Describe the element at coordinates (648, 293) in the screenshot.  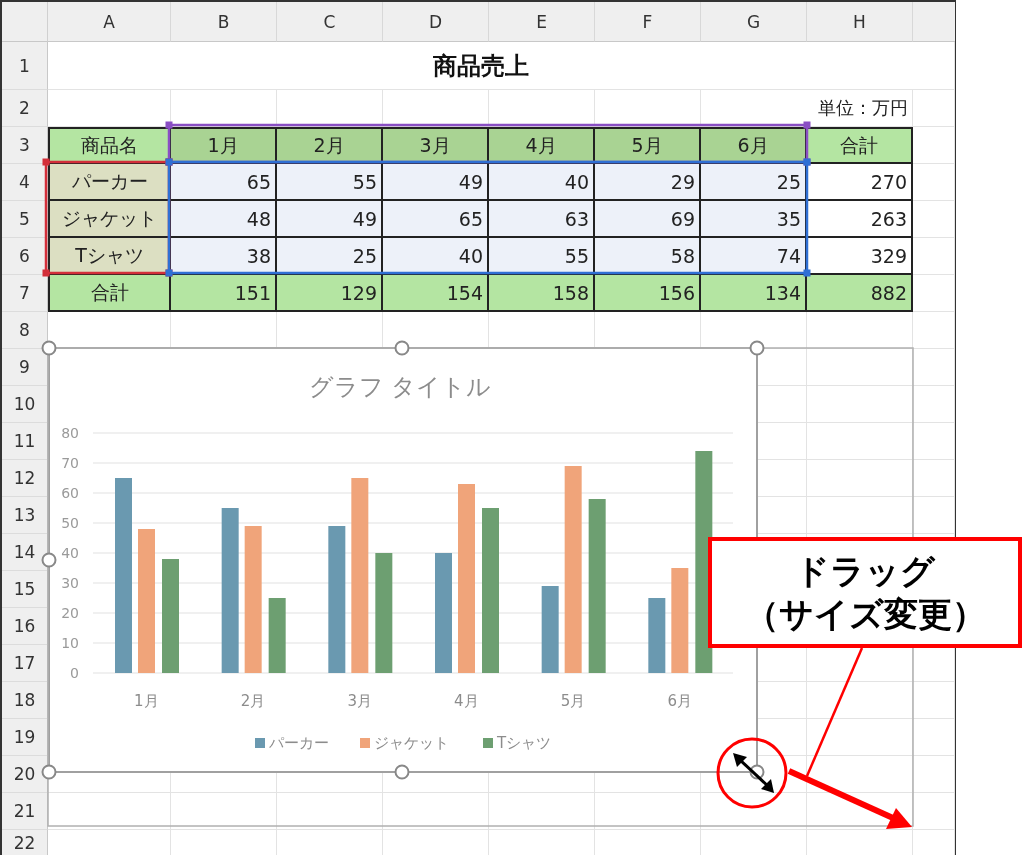
I see `table-cell: 156` at that location.